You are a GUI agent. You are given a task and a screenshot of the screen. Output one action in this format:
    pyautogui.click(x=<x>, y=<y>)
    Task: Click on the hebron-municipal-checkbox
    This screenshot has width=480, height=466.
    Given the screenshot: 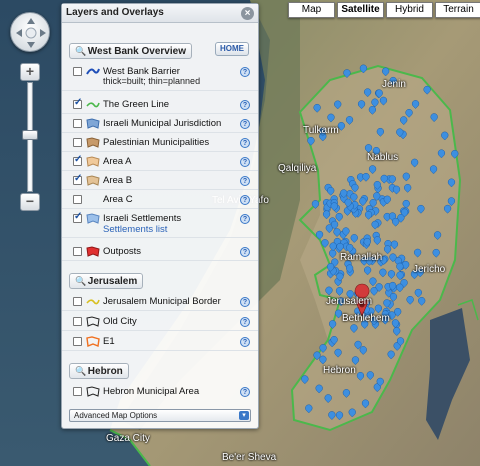 What is the action you would take?
    pyautogui.click(x=77, y=391)
    